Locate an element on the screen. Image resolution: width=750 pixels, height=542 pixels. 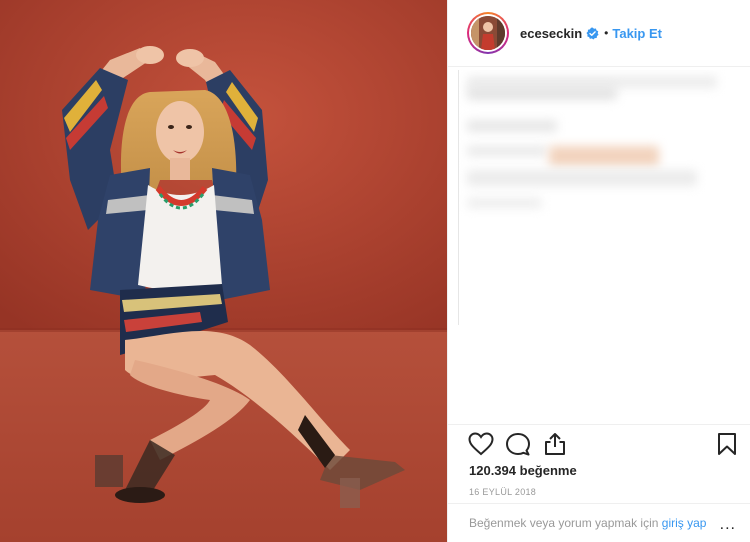
share-icon is located at coordinates (555, 444).